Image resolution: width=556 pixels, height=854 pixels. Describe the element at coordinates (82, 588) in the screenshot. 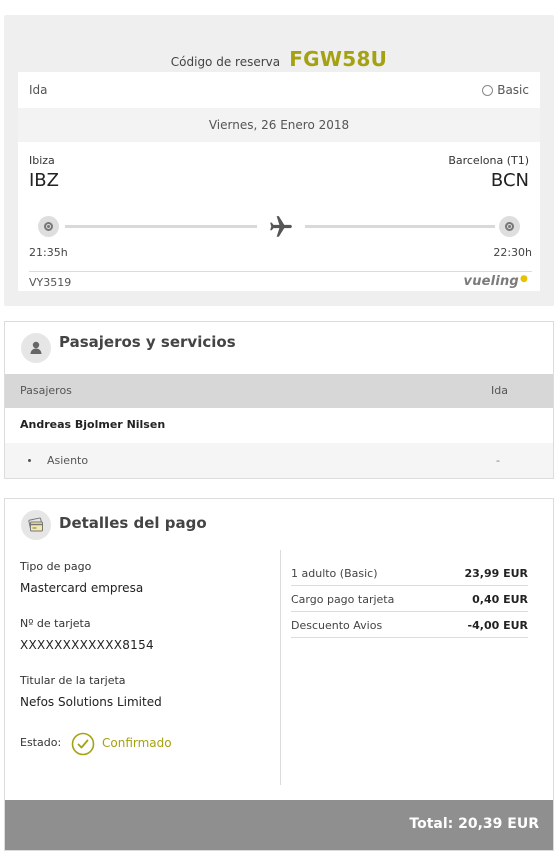

I see `payment-type-value: Mastercard empresa` at that location.